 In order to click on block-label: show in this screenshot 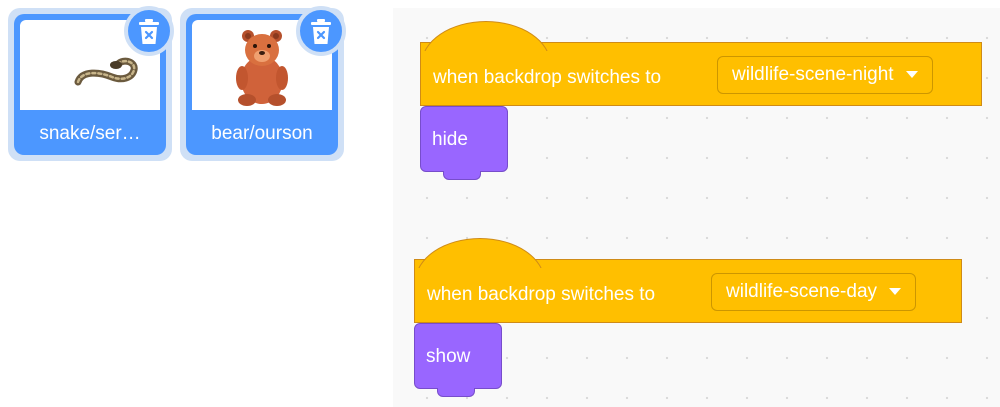, I will do `click(448, 356)`.